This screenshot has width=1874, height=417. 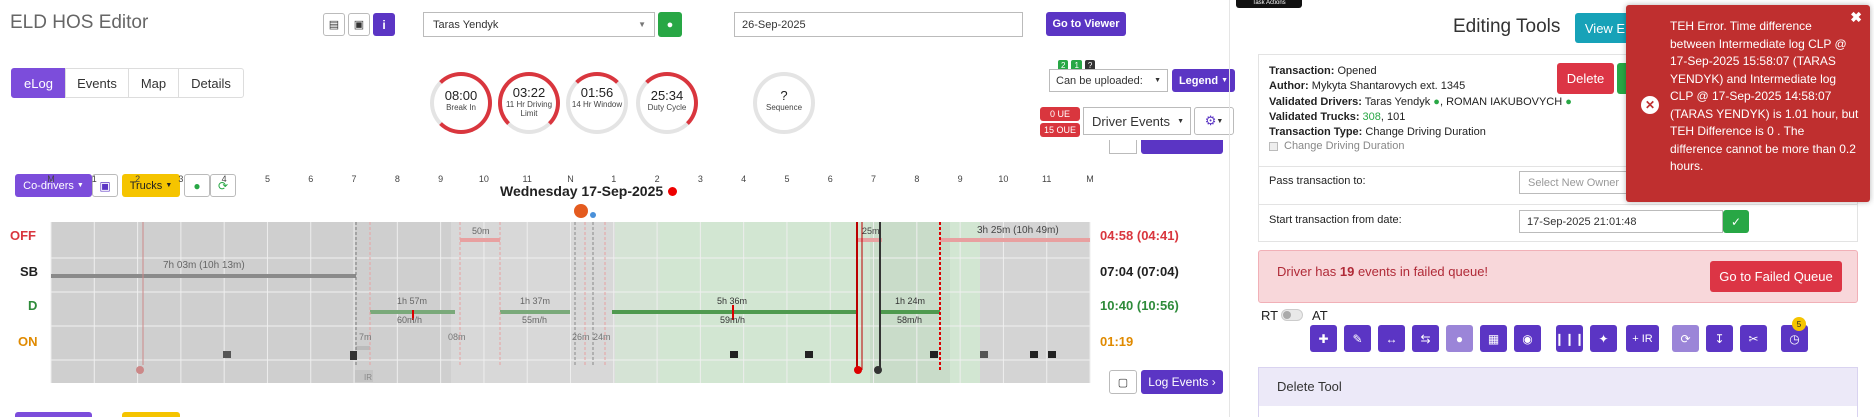 I want to click on row-label-on: ON, so click(x=28, y=341).